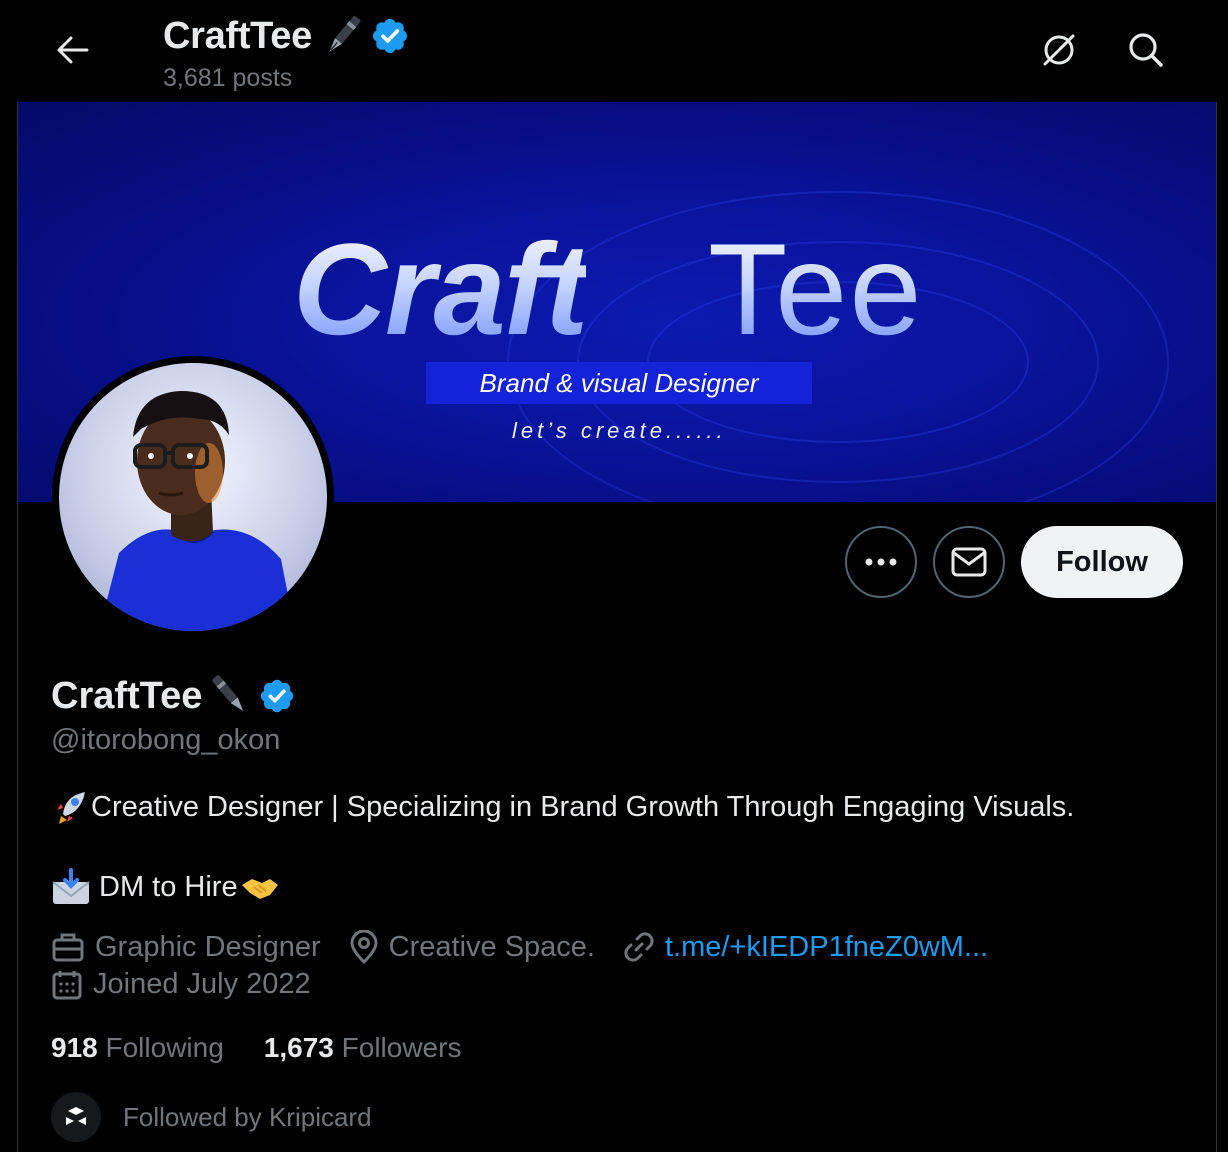 Image resolution: width=1228 pixels, height=1152 pixels. Describe the element at coordinates (364, 947) in the screenshot. I see `location-icon` at that location.